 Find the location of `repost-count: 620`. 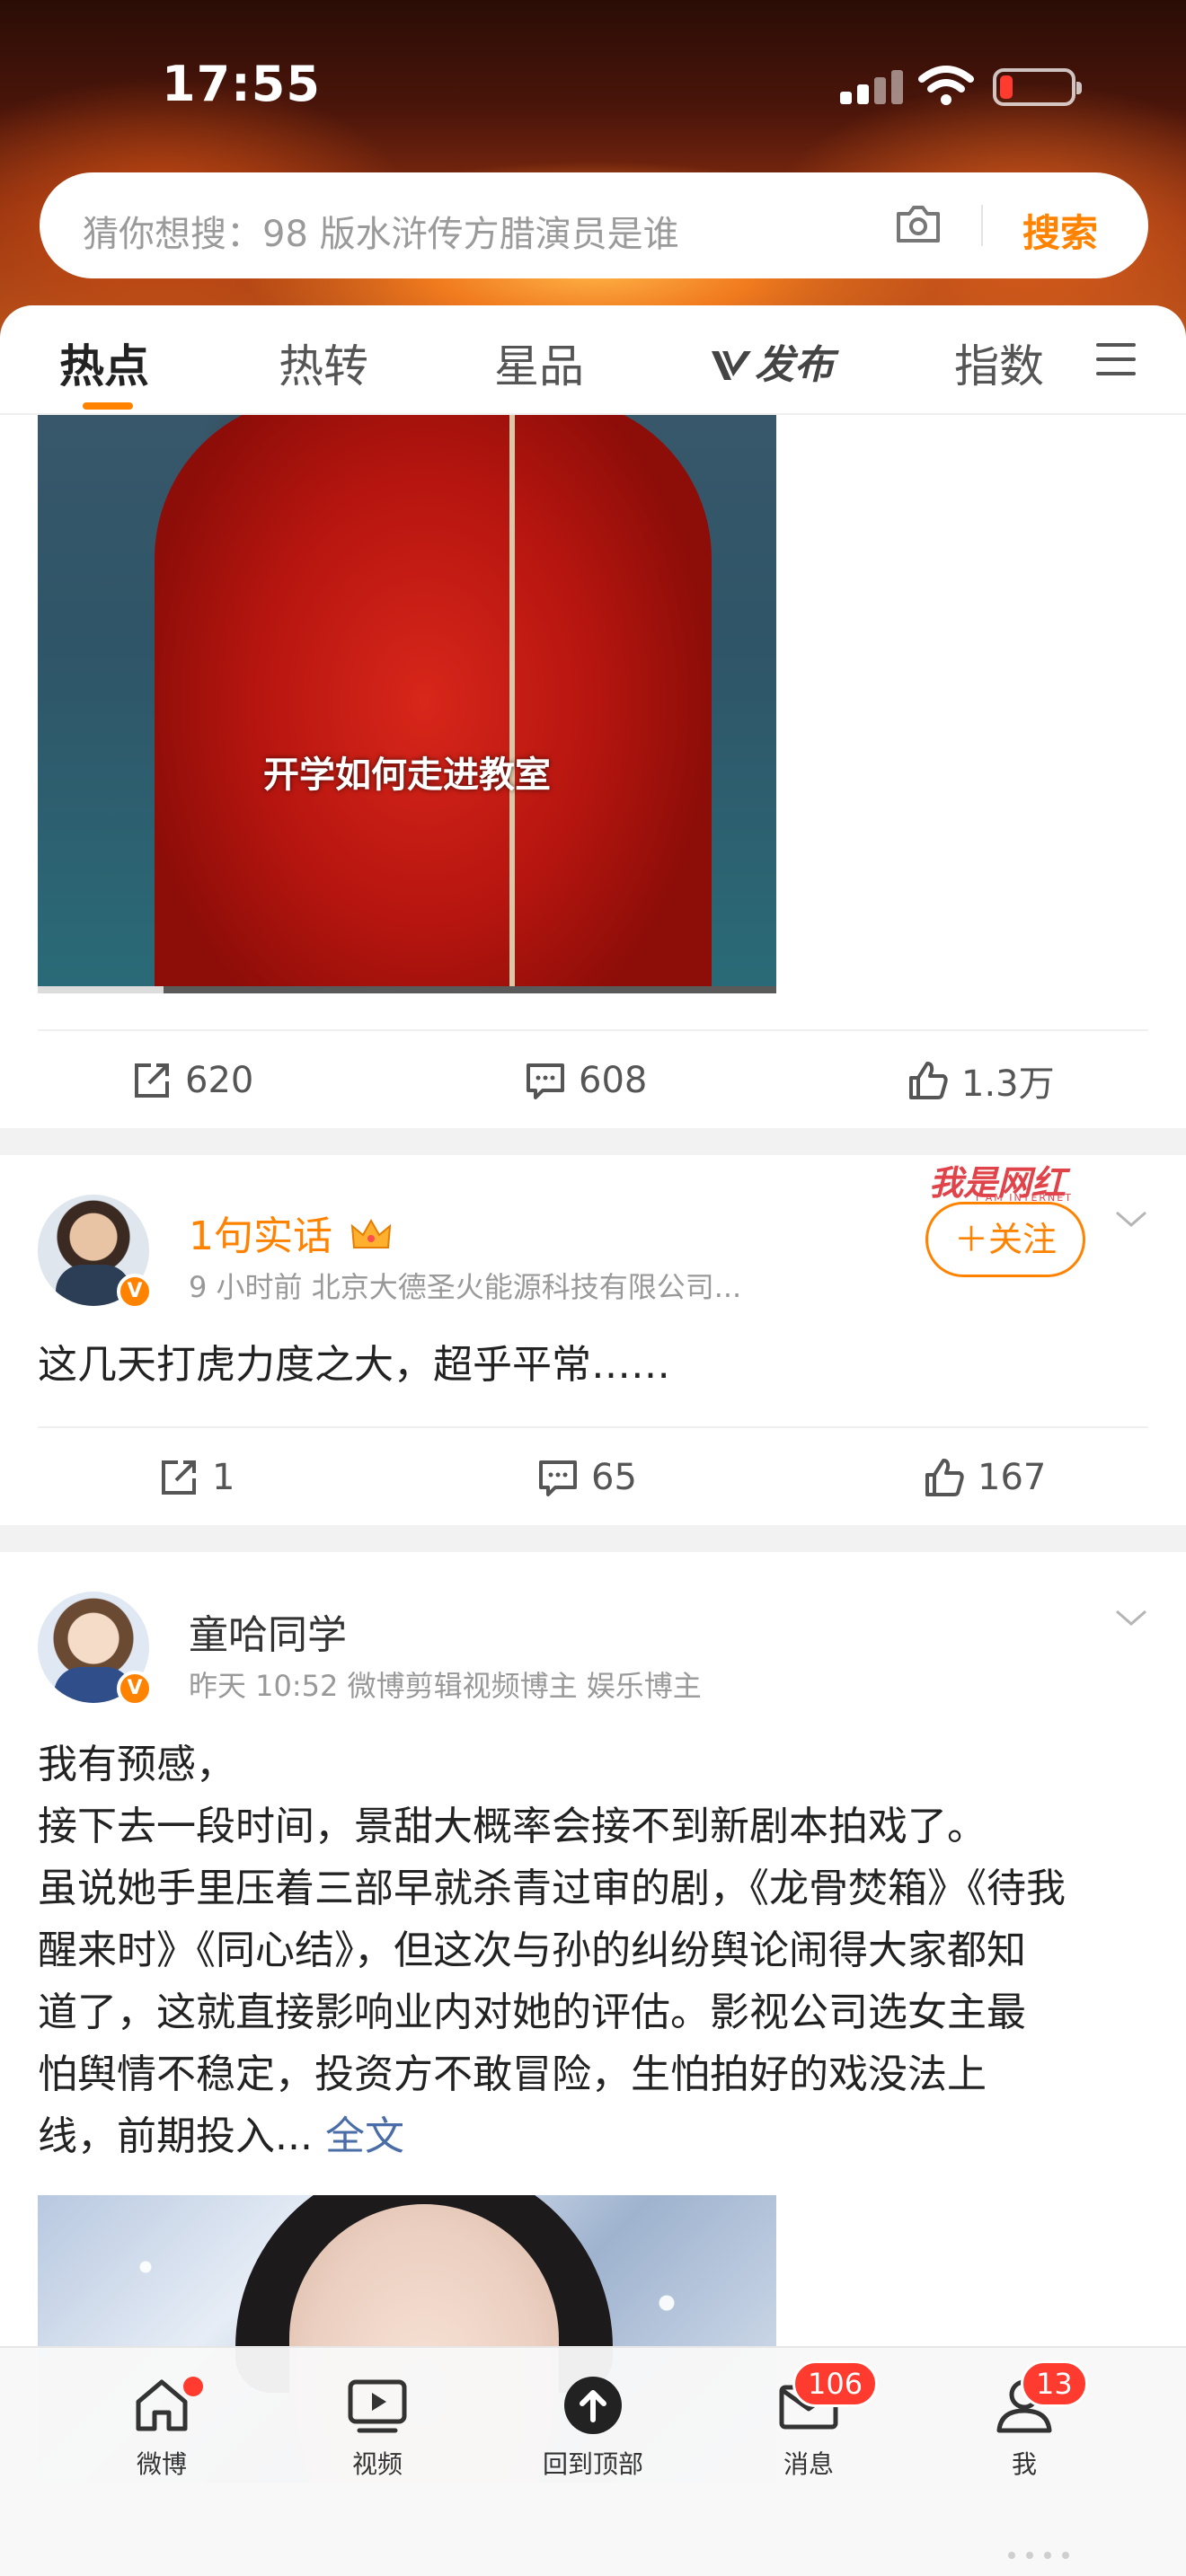

repost-count: 620 is located at coordinates (219, 1080).